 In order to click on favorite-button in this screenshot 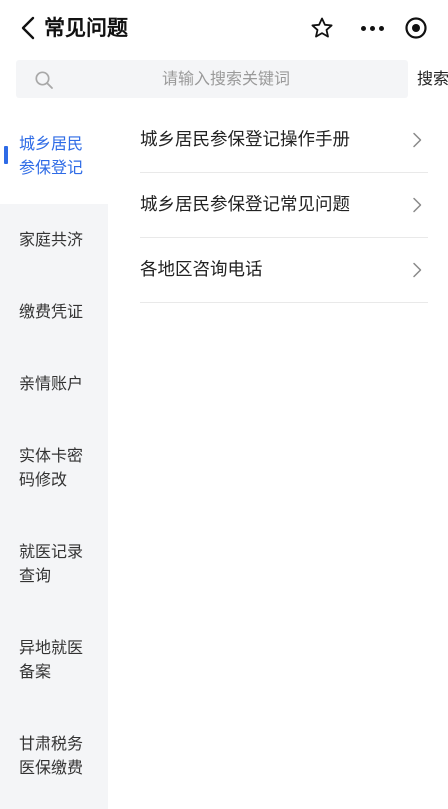, I will do `click(322, 28)`.